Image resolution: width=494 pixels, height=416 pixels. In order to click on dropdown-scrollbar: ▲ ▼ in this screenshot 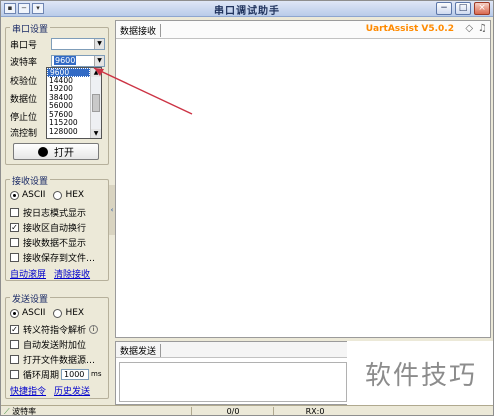, I will do `click(95, 103)`.